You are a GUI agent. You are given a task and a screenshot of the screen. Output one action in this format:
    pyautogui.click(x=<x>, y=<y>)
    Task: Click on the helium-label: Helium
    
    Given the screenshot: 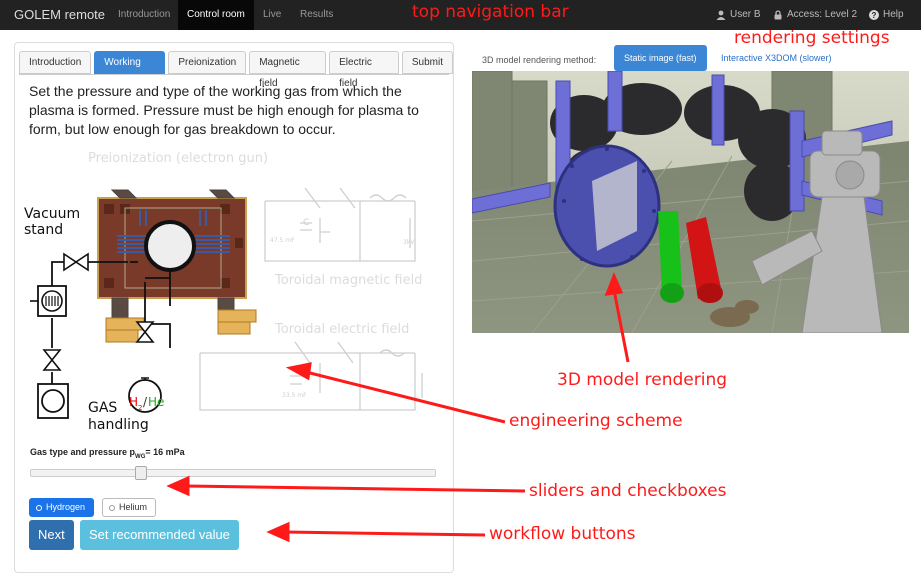 What is the action you would take?
    pyautogui.click(x=133, y=507)
    